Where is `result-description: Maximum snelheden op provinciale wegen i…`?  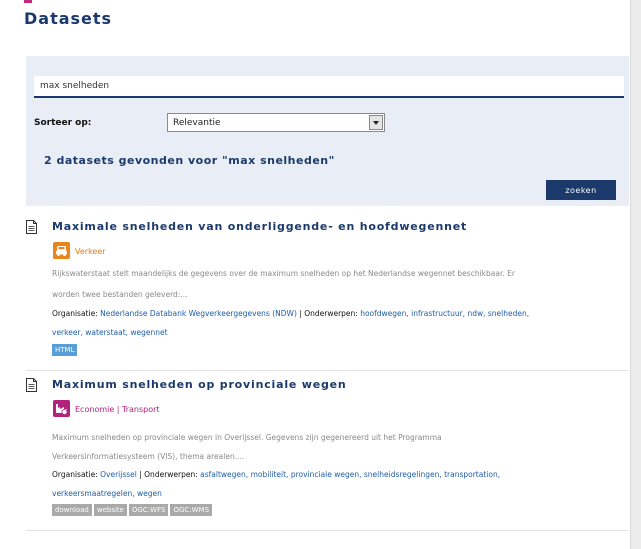
result-description: Maximum snelheden op provinciale wegen i… is located at coordinates (247, 437).